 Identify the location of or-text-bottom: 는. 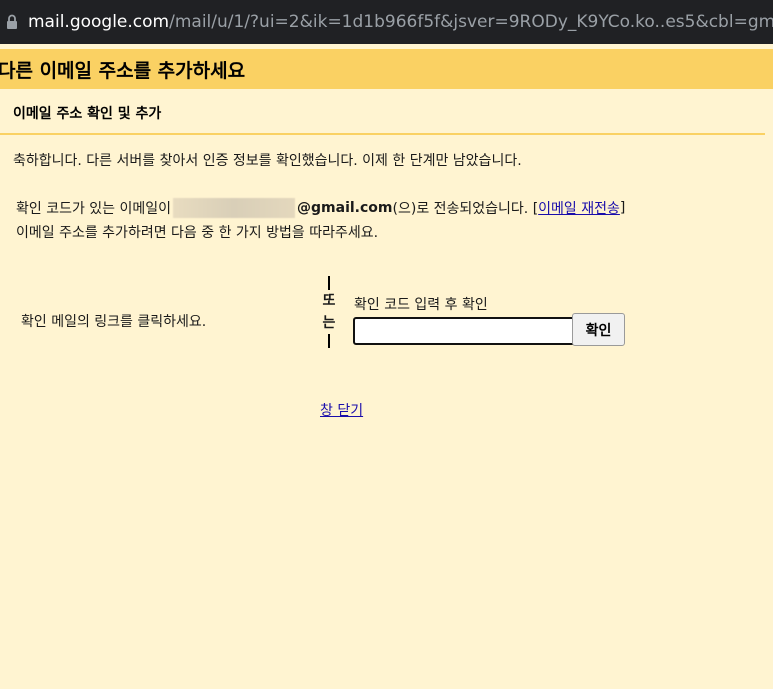
(329, 323).